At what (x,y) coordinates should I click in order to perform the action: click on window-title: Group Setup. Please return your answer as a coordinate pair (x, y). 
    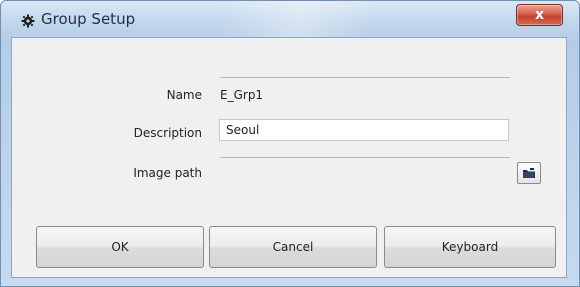
    Looking at the image, I should click on (88, 19).